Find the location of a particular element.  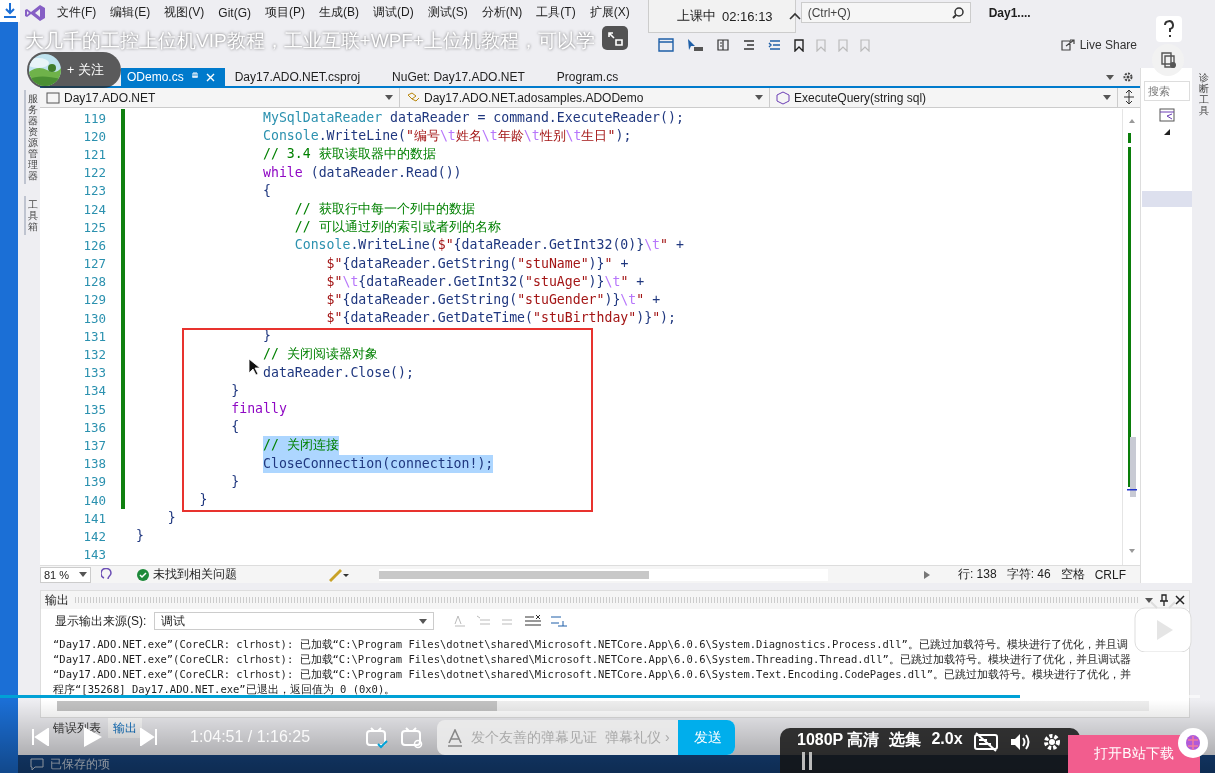

code-line: // 关闭阅读器对象 is located at coordinates (320, 354).